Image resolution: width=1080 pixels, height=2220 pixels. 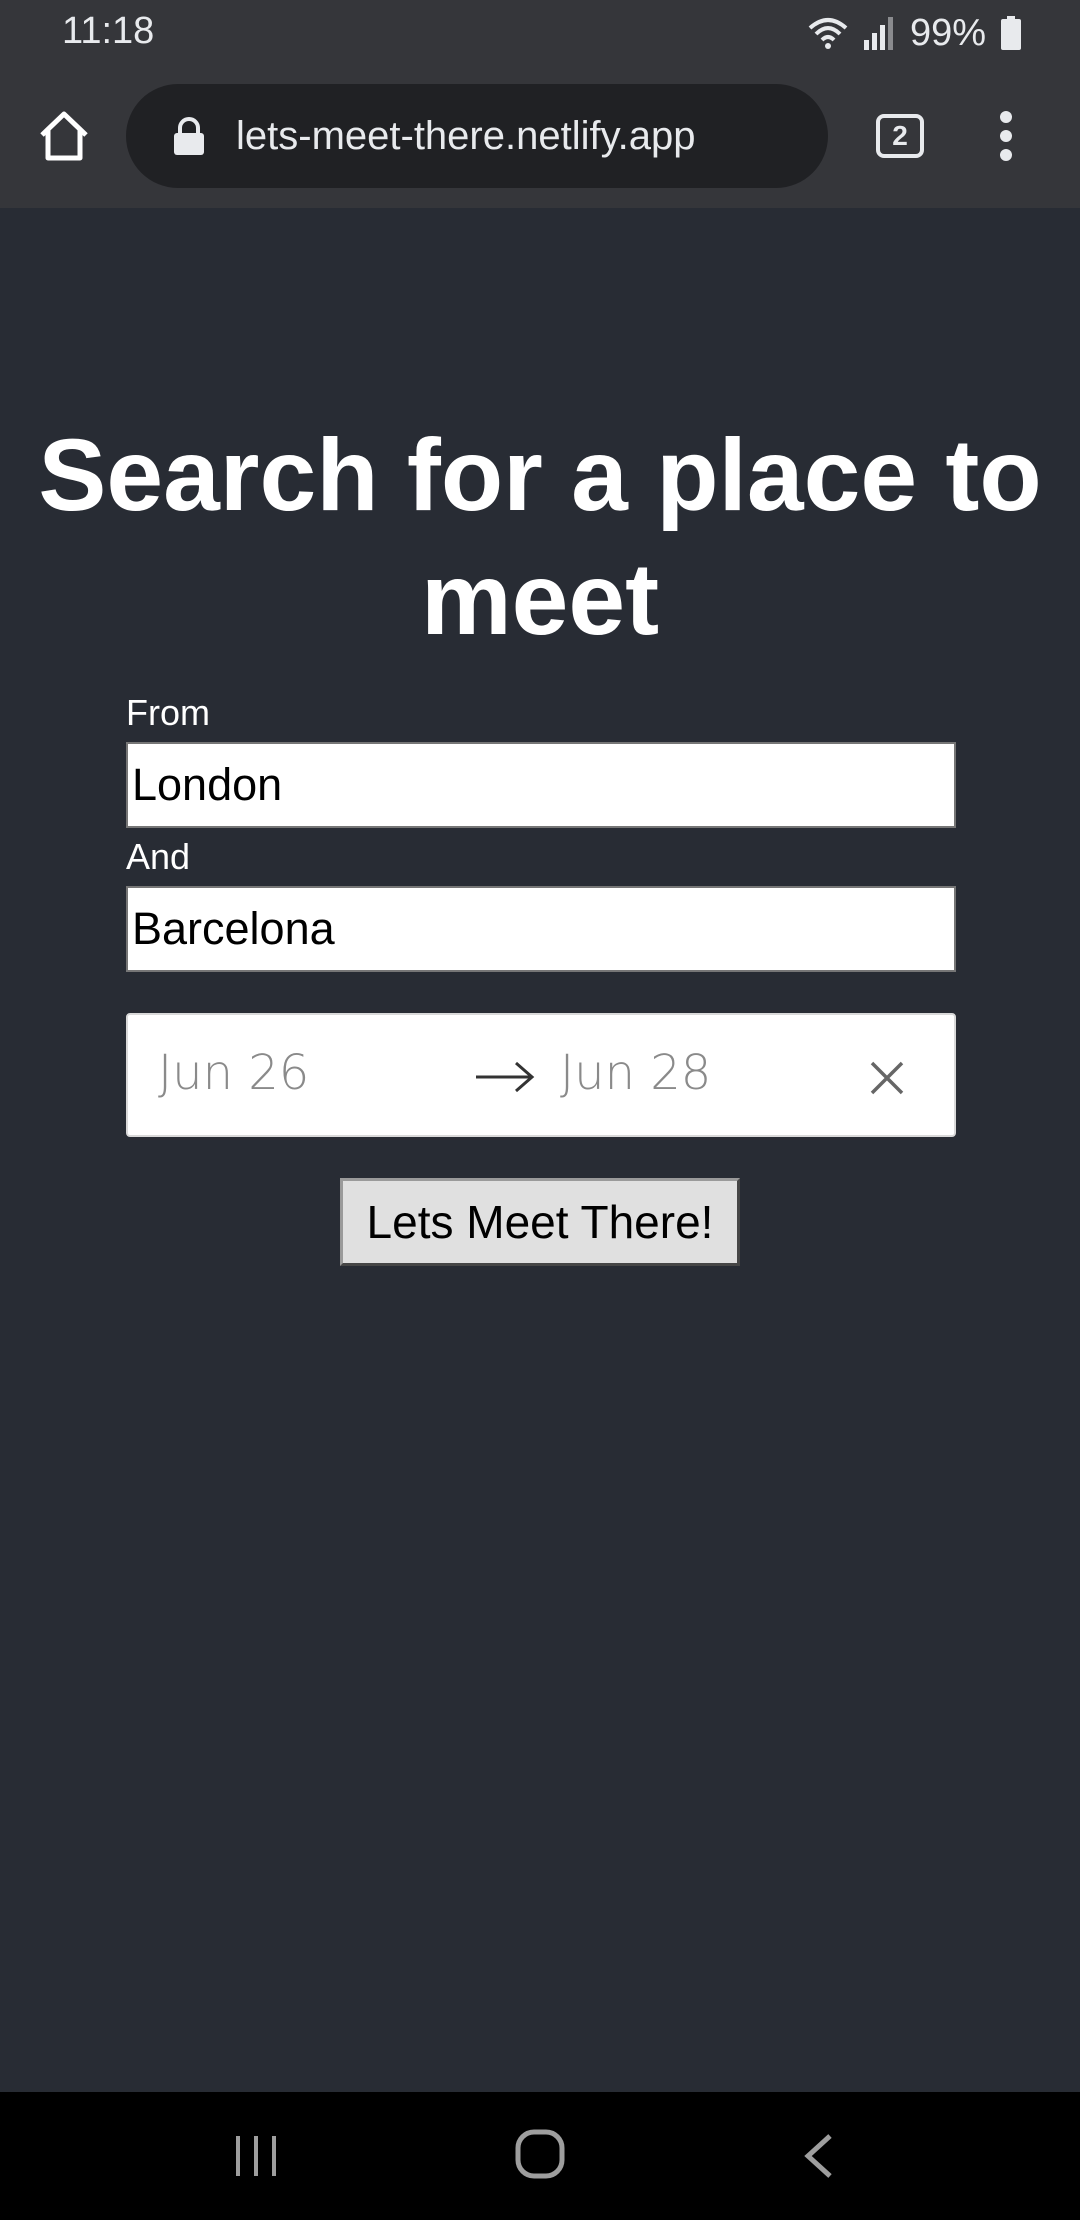 I want to click on system-nav-bar, so click(x=540, y=2156).